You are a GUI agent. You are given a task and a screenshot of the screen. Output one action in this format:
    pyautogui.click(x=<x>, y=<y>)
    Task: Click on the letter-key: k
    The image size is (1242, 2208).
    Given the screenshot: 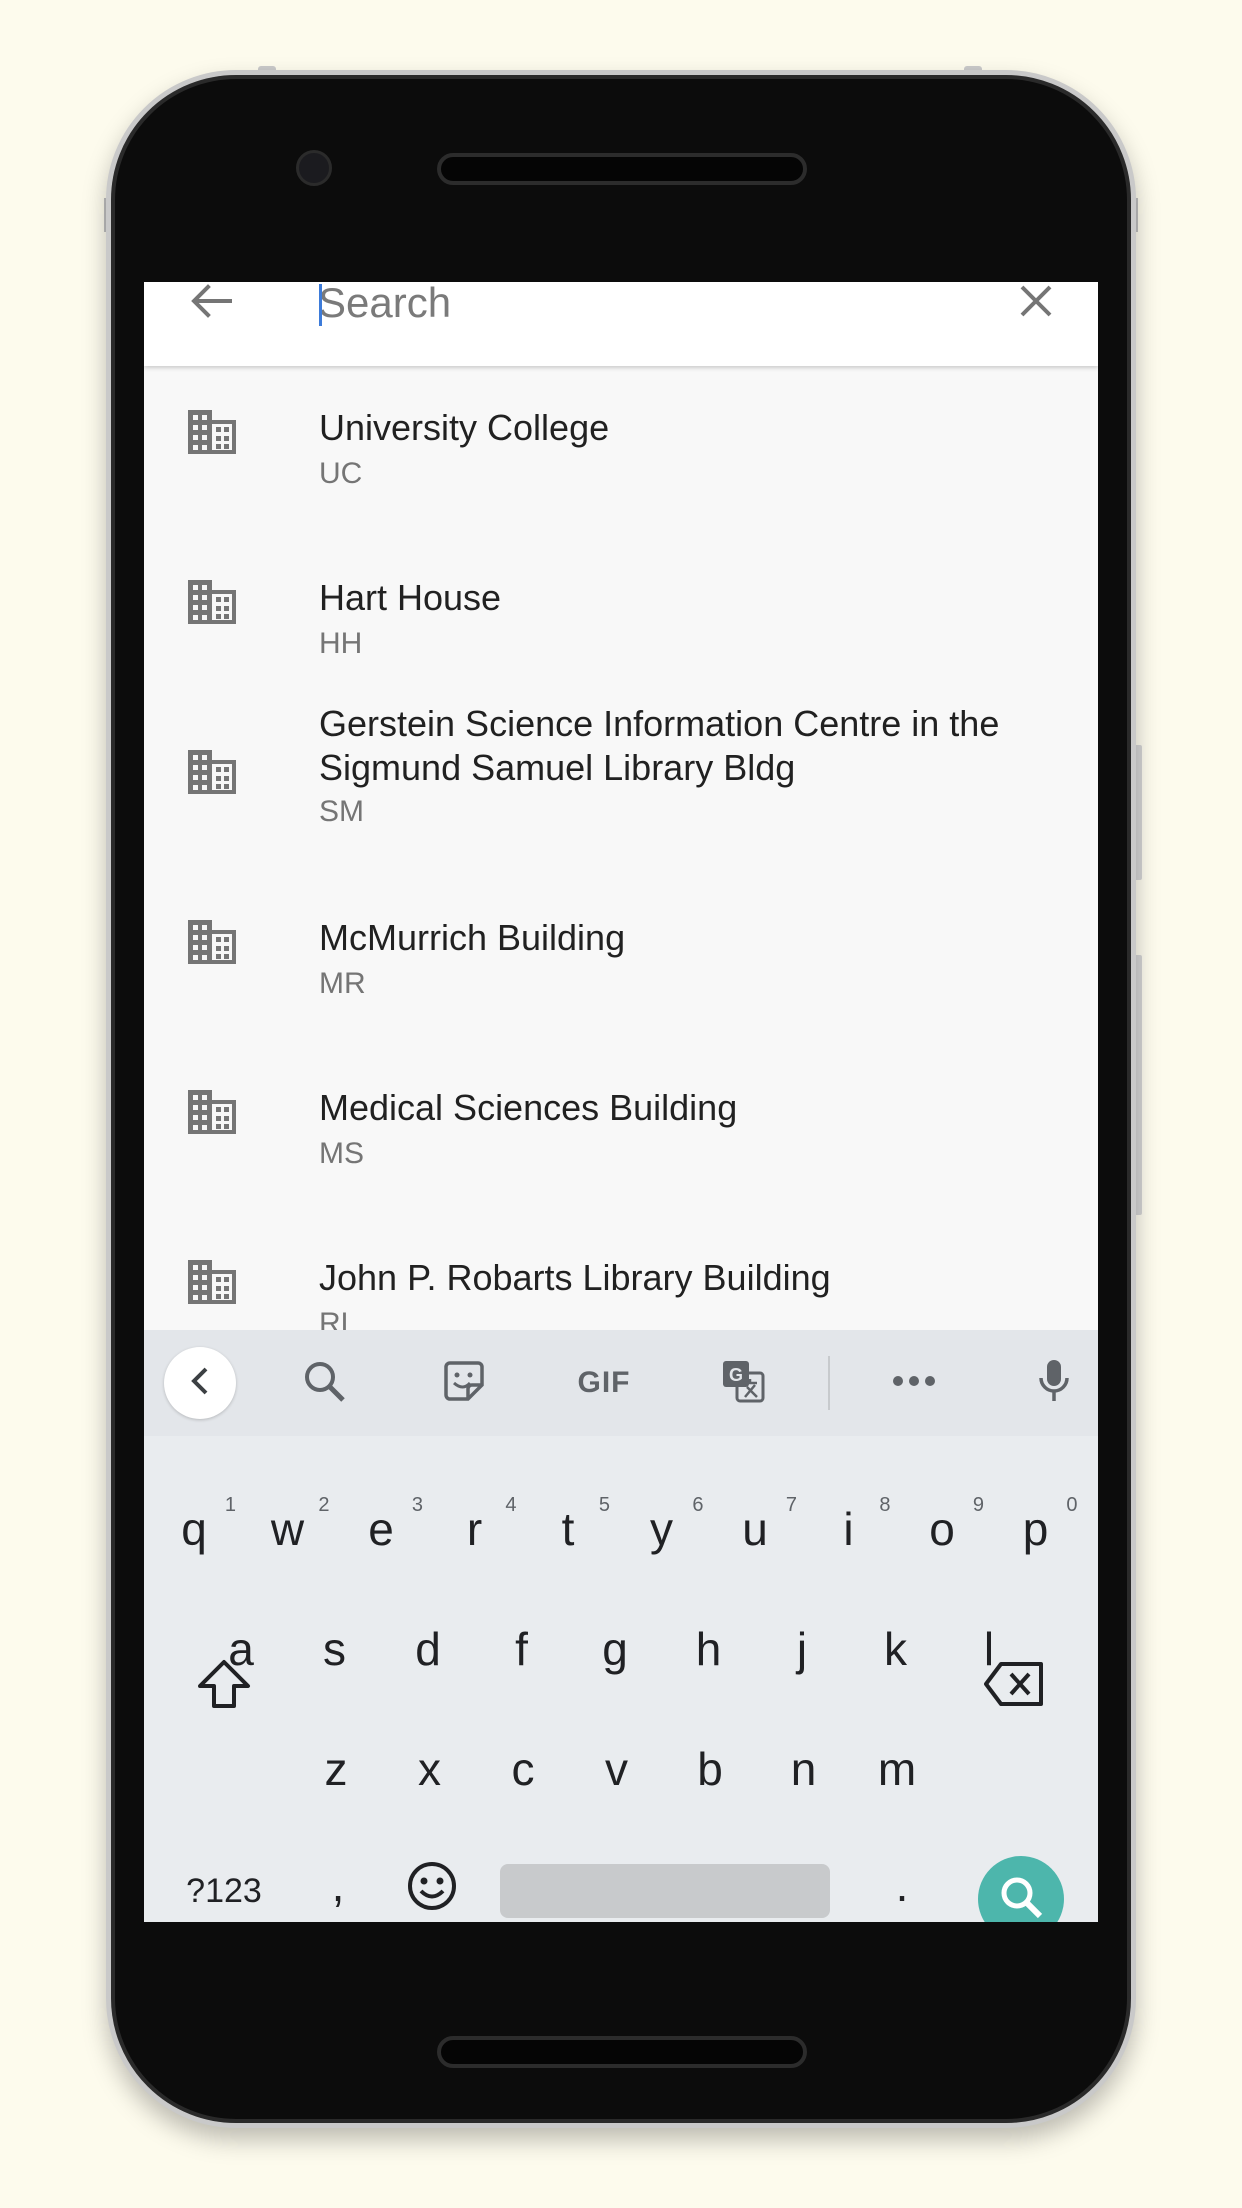 What is the action you would take?
    pyautogui.click(x=896, y=1649)
    